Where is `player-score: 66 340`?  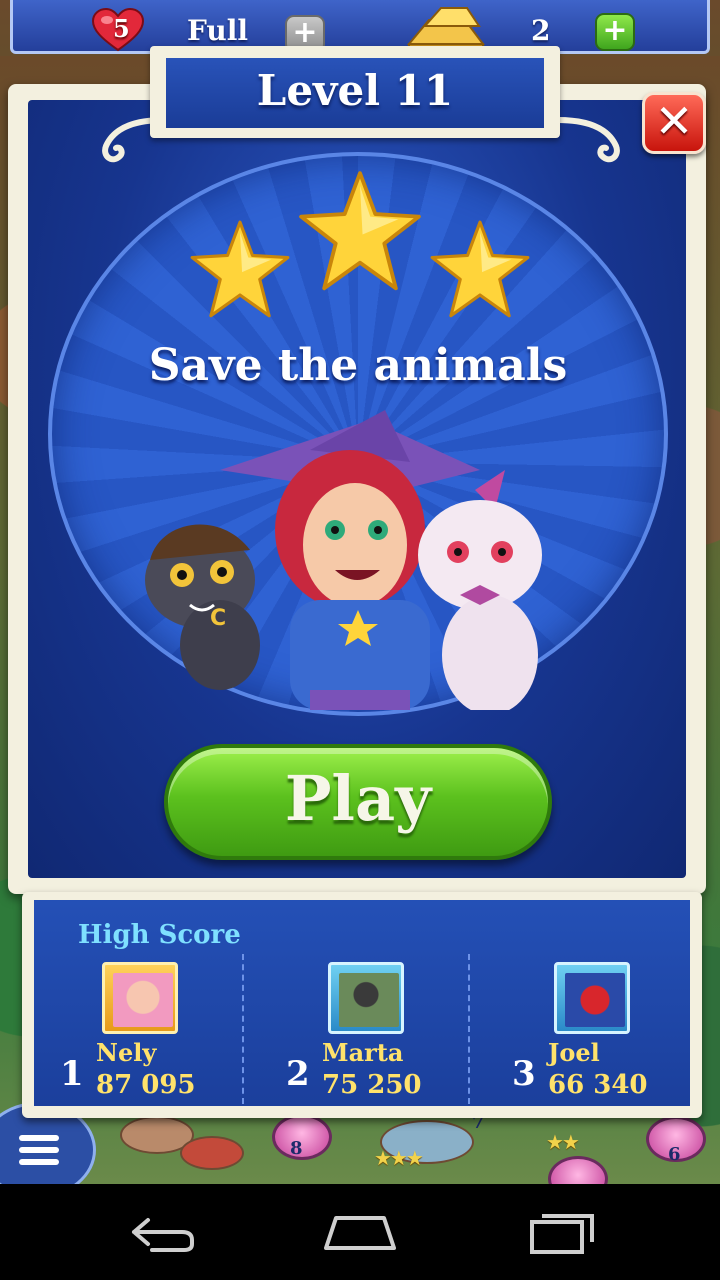 player-score: 66 340 is located at coordinates (598, 1085).